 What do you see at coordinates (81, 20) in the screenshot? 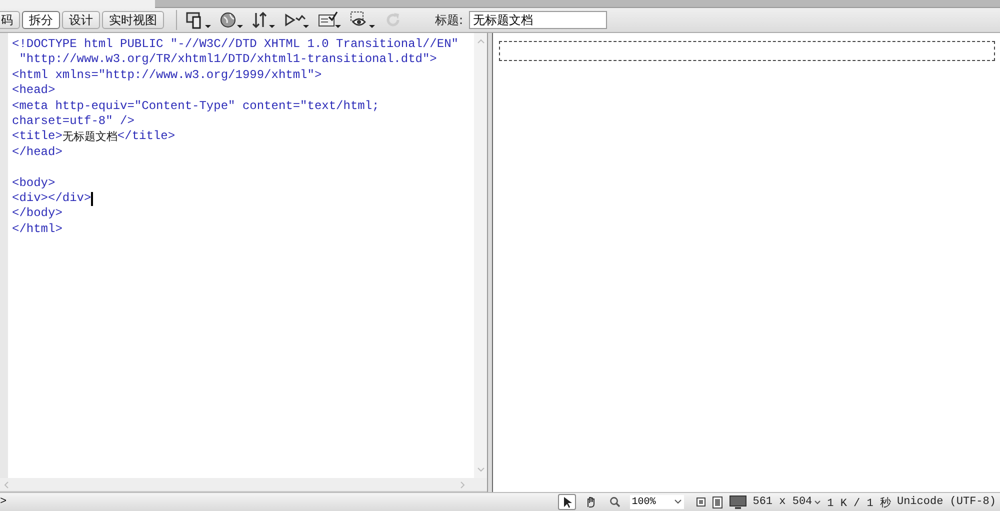
I see `view-tab: 设计` at bounding box center [81, 20].